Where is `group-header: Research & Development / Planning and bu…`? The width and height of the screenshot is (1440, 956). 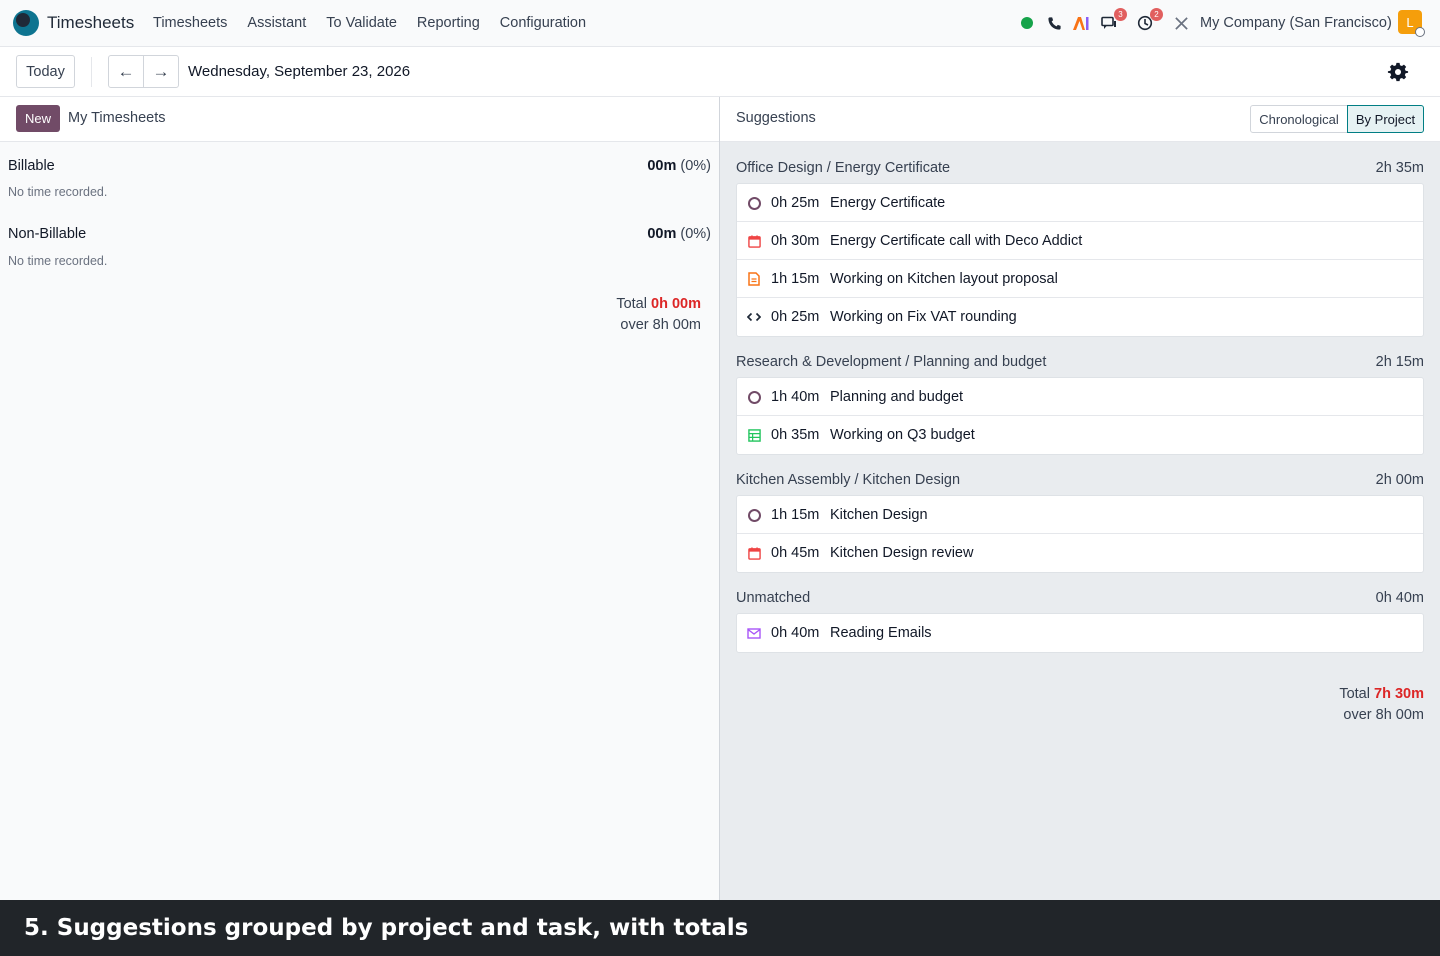
group-header: Research & Development / Planning and bu… is located at coordinates (1080, 362).